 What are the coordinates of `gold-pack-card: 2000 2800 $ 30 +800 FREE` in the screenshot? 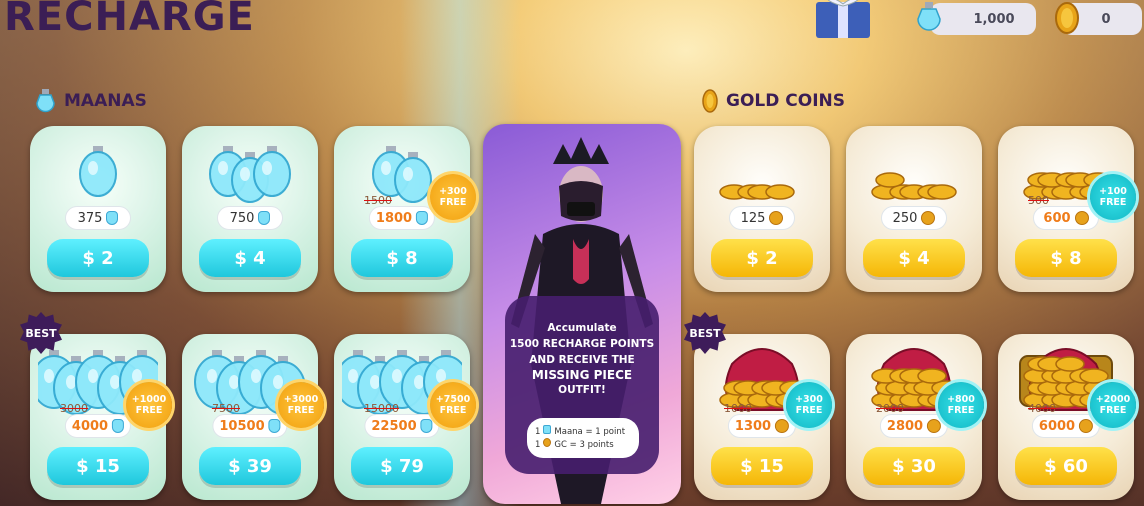 It's located at (915, 417).